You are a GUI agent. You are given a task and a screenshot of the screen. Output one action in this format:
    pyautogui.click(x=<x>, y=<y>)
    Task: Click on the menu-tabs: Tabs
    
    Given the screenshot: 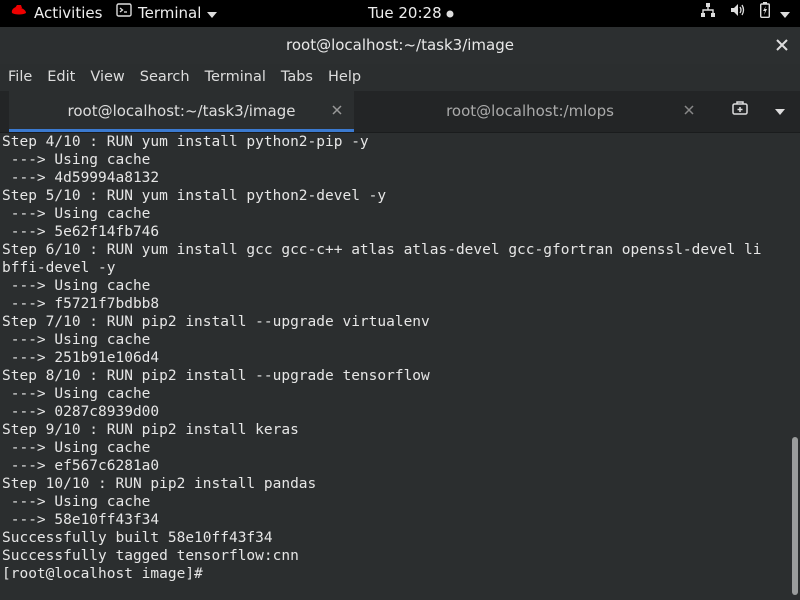 What is the action you would take?
    pyautogui.click(x=297, y=77)
    